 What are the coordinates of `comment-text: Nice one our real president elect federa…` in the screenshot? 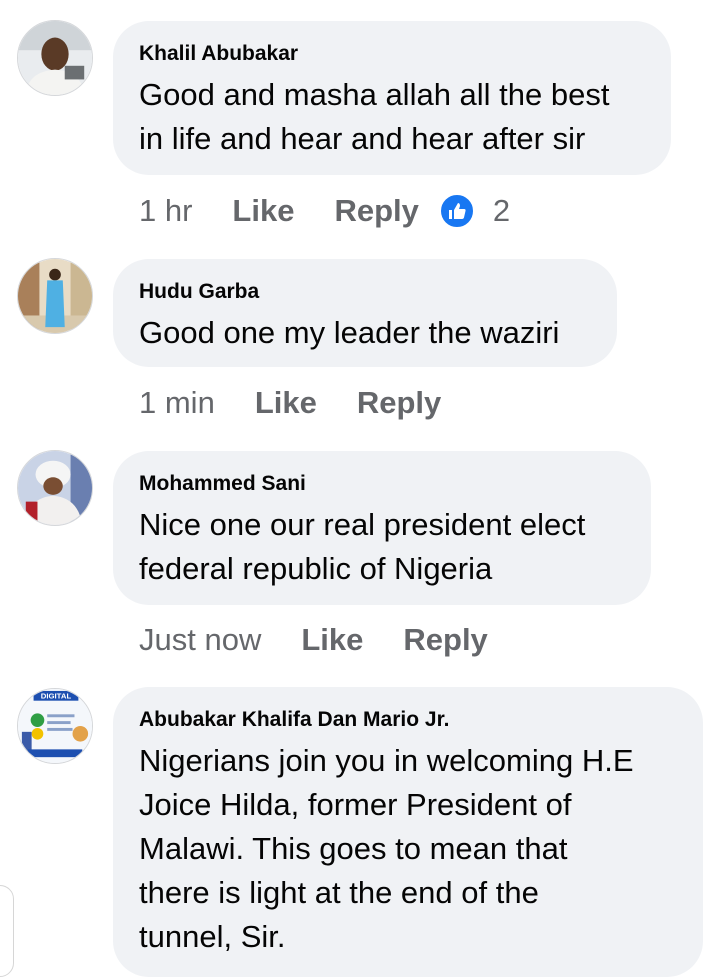 It's located at (362, 546).